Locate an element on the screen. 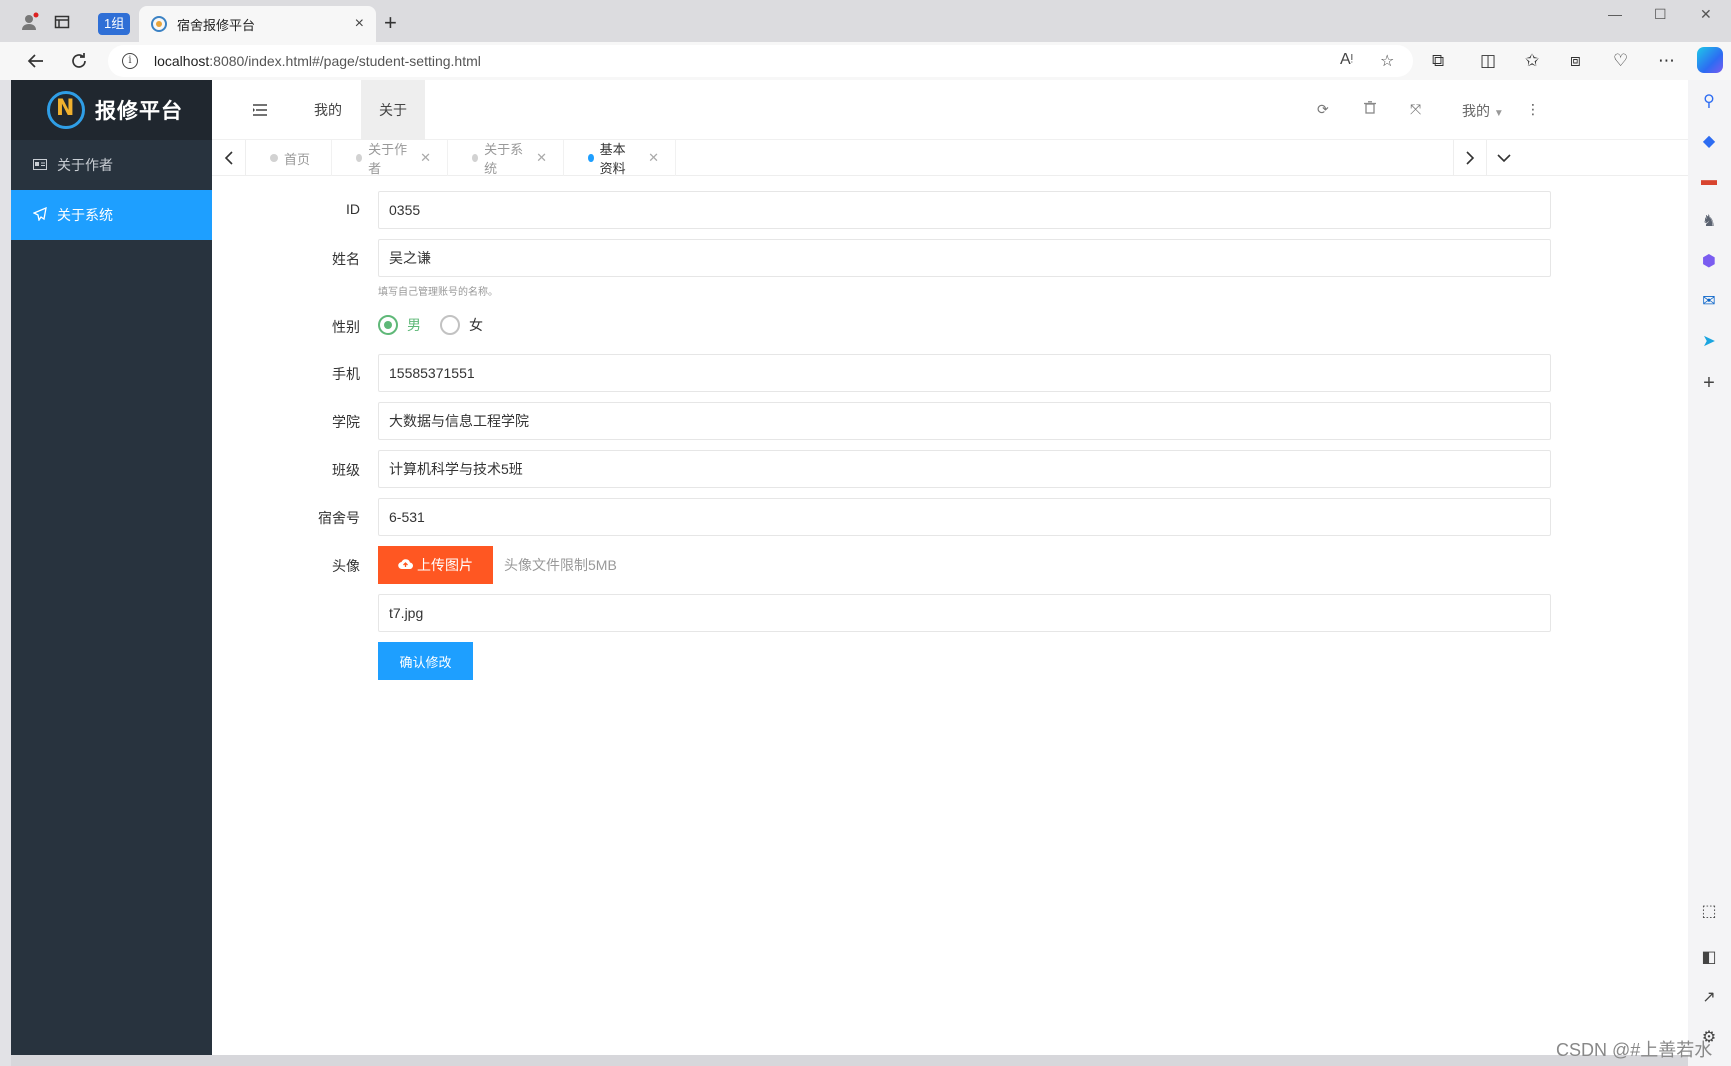  profile-icon is located at coordinates (30, 22).